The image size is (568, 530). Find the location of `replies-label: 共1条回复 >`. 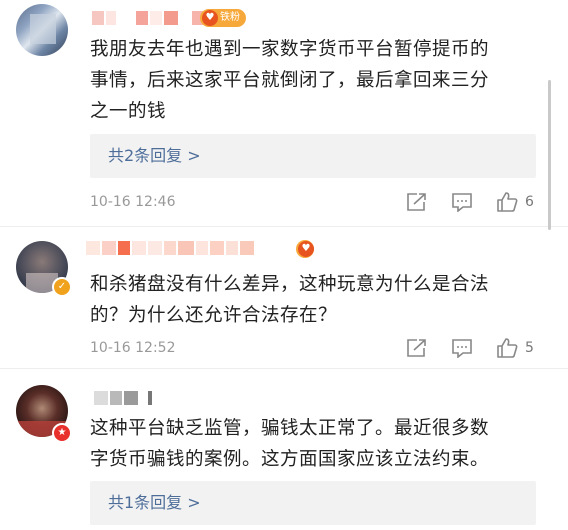

replies-label: 共1条回复 > is located at coordinates (154, 502).